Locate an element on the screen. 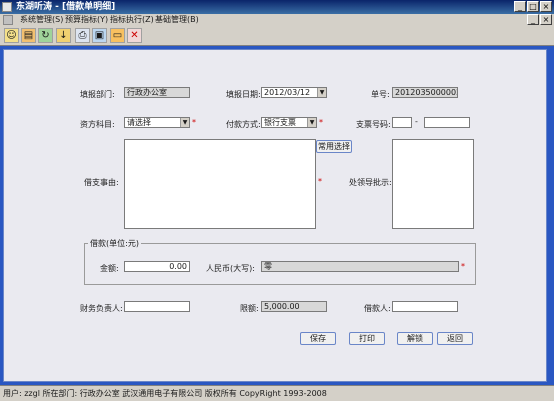 This screenshot has height=401, width=554. image-icon: ▣ is located at coordinates (99, 35).